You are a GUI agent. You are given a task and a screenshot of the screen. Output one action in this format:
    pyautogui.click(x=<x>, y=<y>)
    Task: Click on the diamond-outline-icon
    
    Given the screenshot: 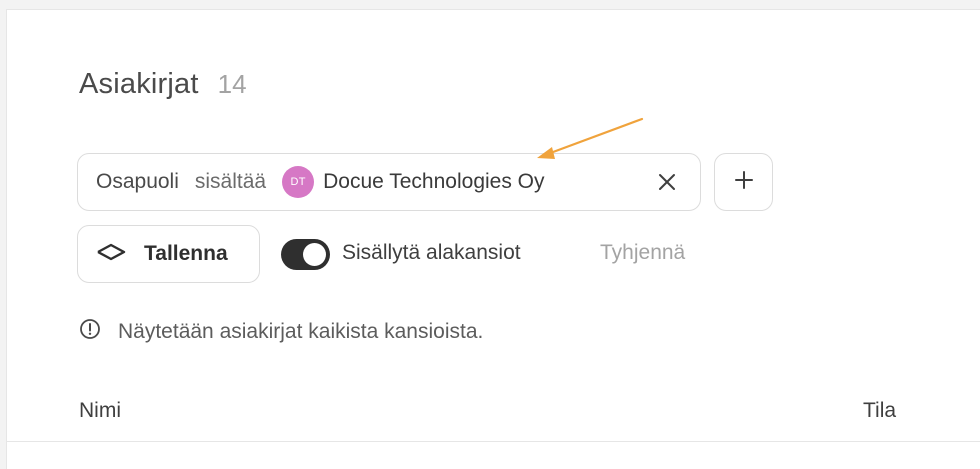 What is the action you would take?
    pyautogui.click(x=111, y=254)
    